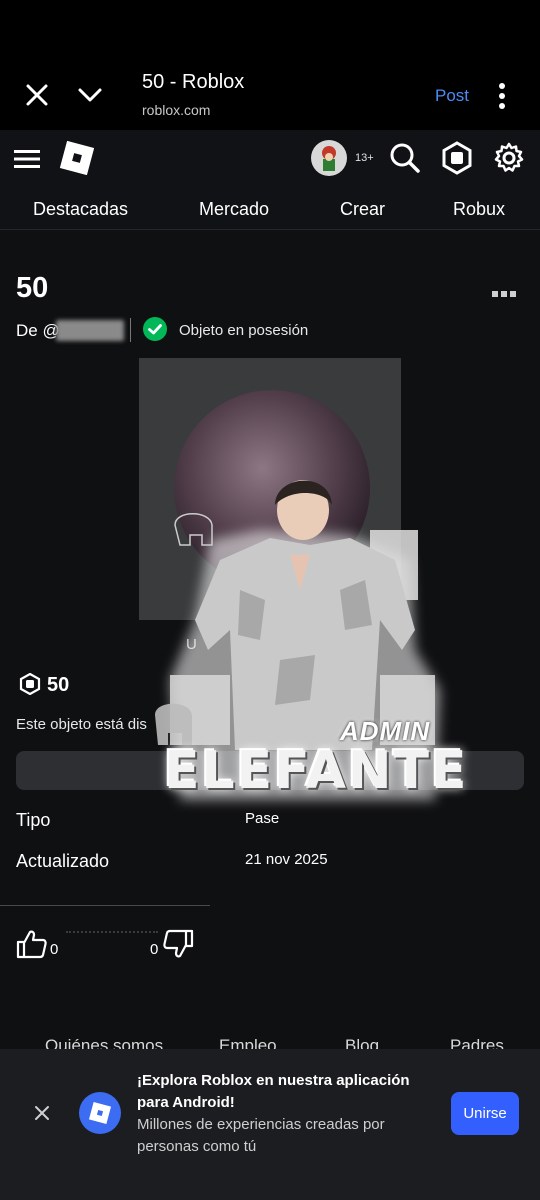 This screenshot has height=1200, width=540. Describe the element at coordinates (405, 158) in the screenshot. I see `search-icon` at that location.